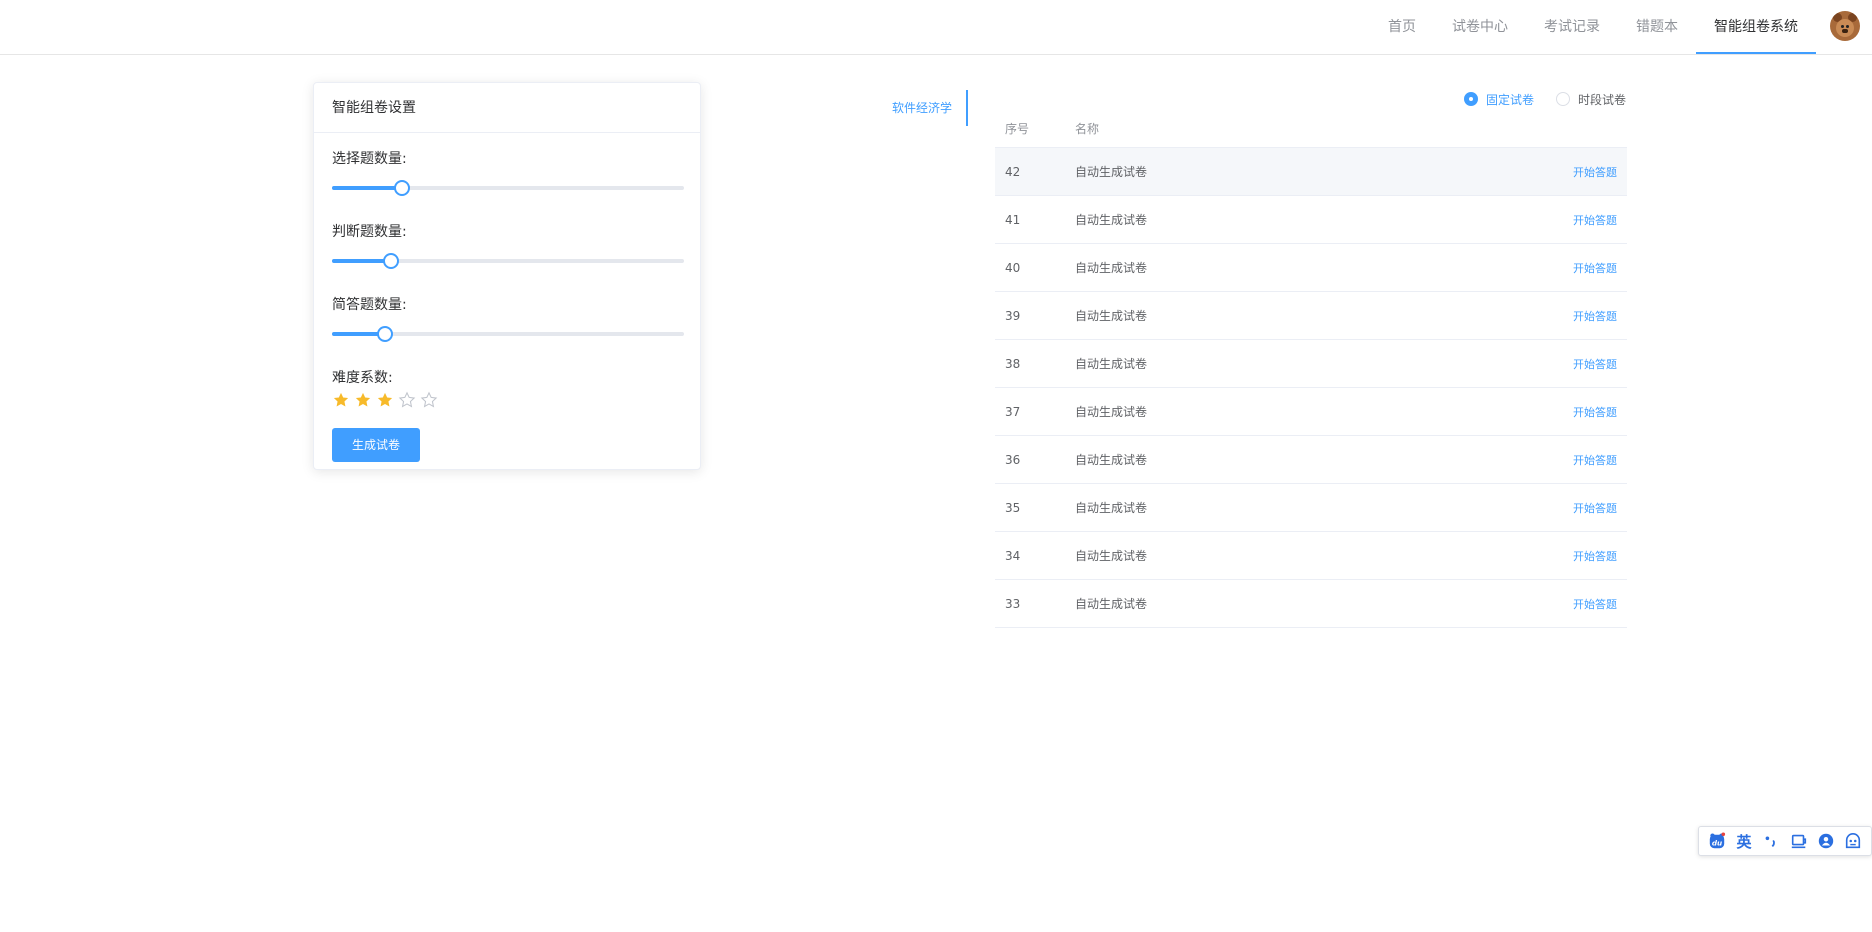  I want to click on choice-count-label: 选择题数量:, so click(369, 159).